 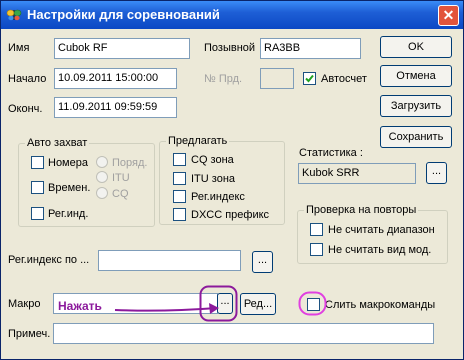 What do you see at coordinates (416, 137) in the screenshot?
I see `save-button: Сохранить` at bounding box center [416, 137].